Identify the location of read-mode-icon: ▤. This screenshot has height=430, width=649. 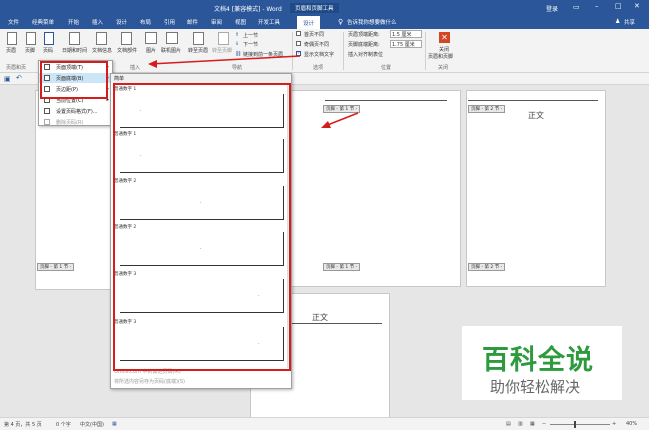
(508, 424).